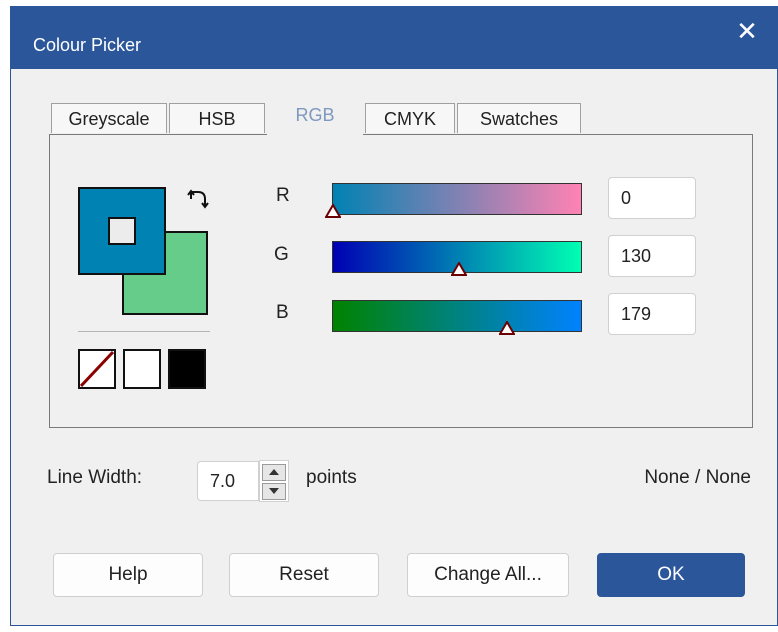  I want to click on ok-button: OK, so click(671, 575).